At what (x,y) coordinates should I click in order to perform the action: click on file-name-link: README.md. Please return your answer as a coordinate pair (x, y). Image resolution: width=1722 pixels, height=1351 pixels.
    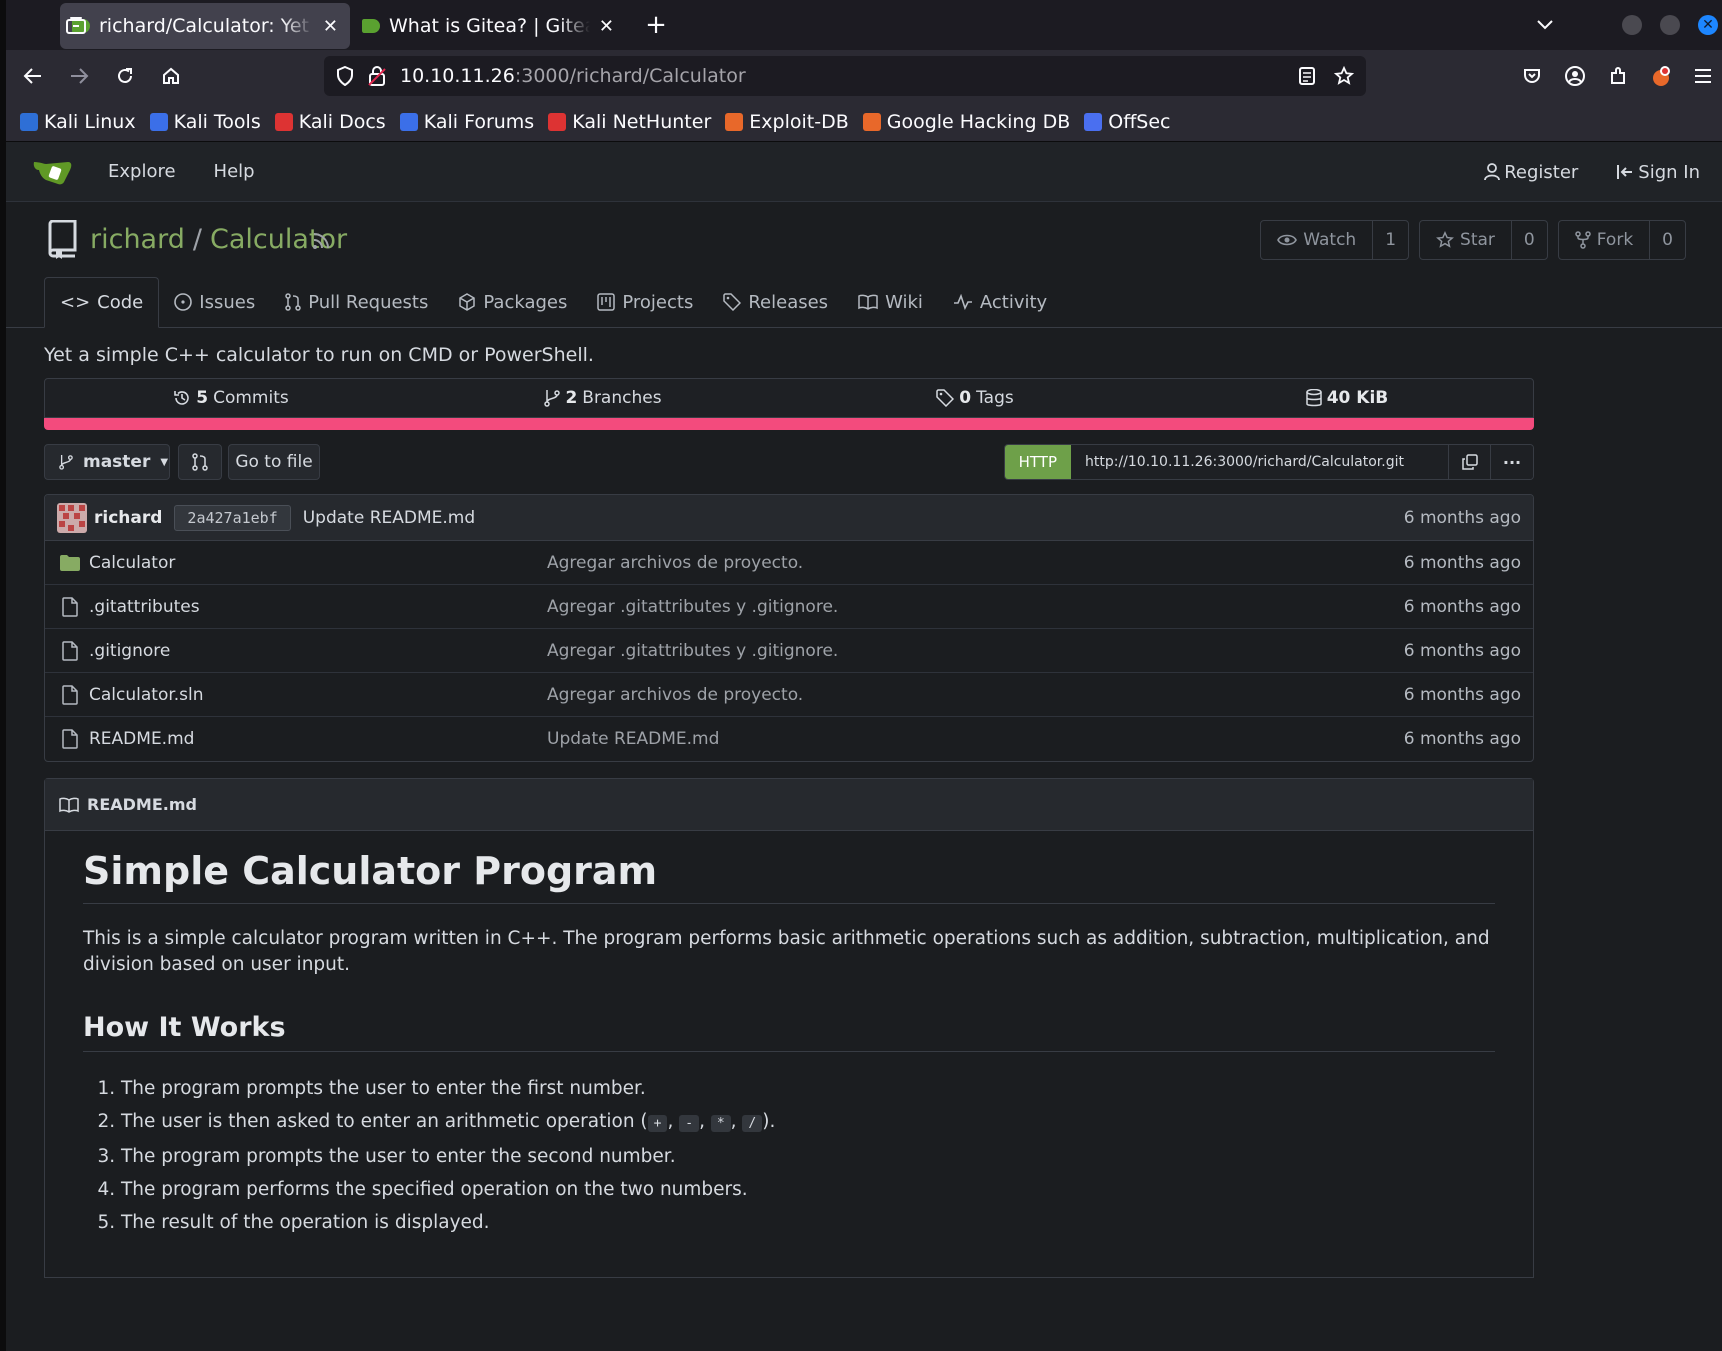
    Looking at the image, I should click on (318, 739).